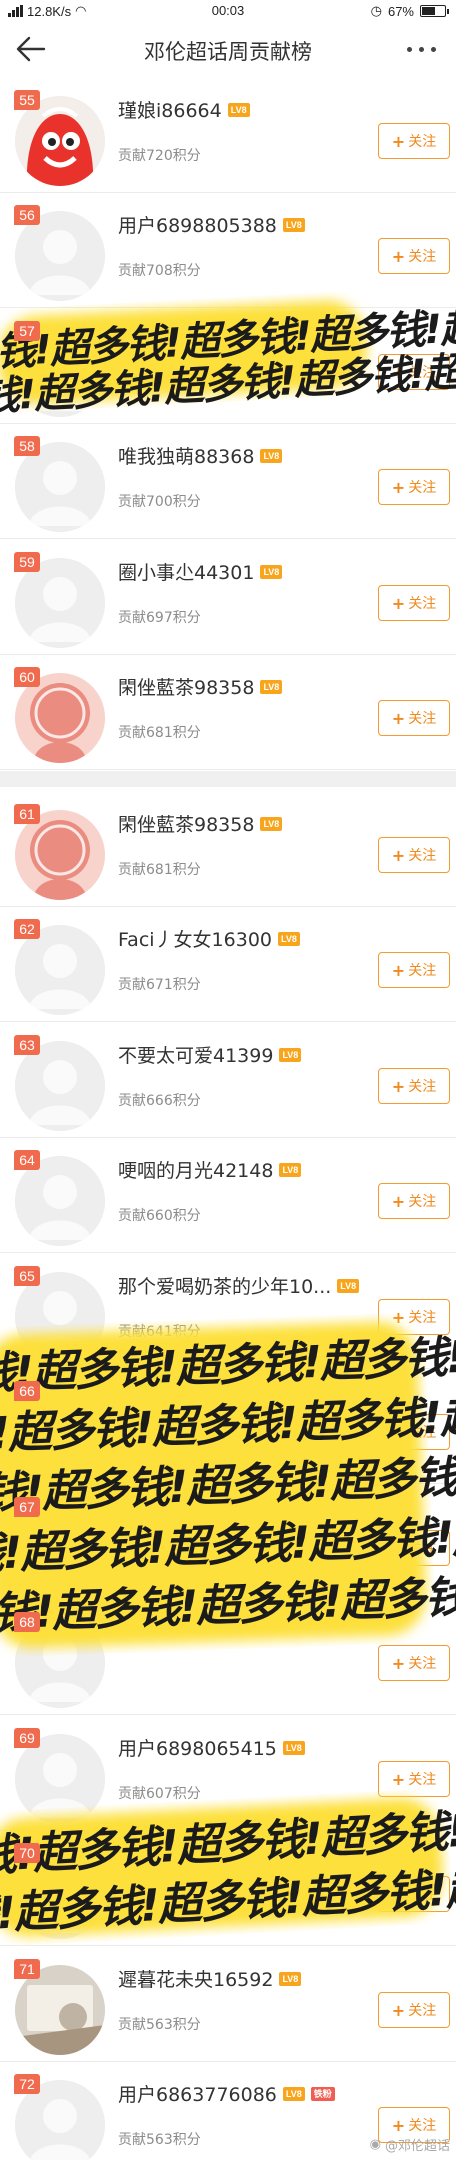 The image size is (456, 2160). I want to click on ranking-row: 71 遲暮花未央16592 LV8 贡献563积分 + 关注, so click(228, 2004).